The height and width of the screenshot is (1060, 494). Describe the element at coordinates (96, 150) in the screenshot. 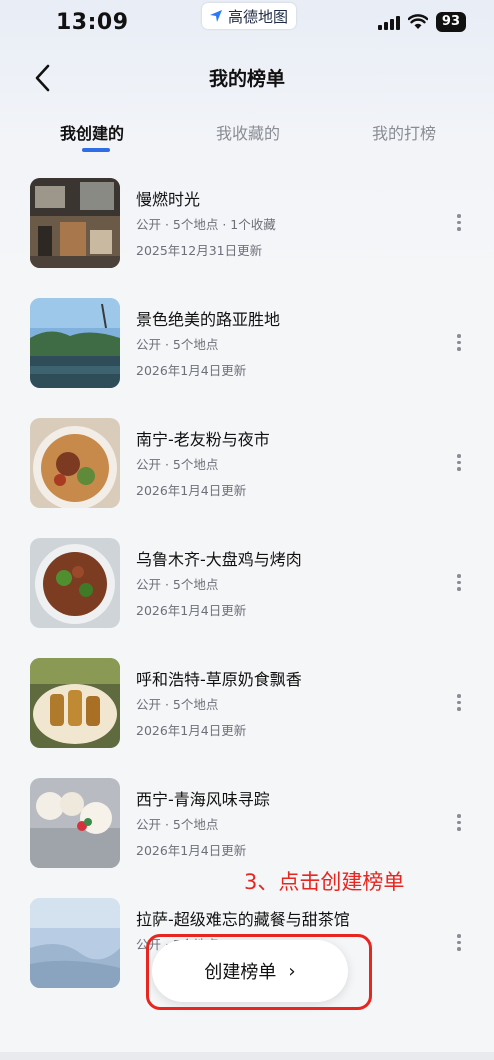

I see `active-tab-indicator` at that location.